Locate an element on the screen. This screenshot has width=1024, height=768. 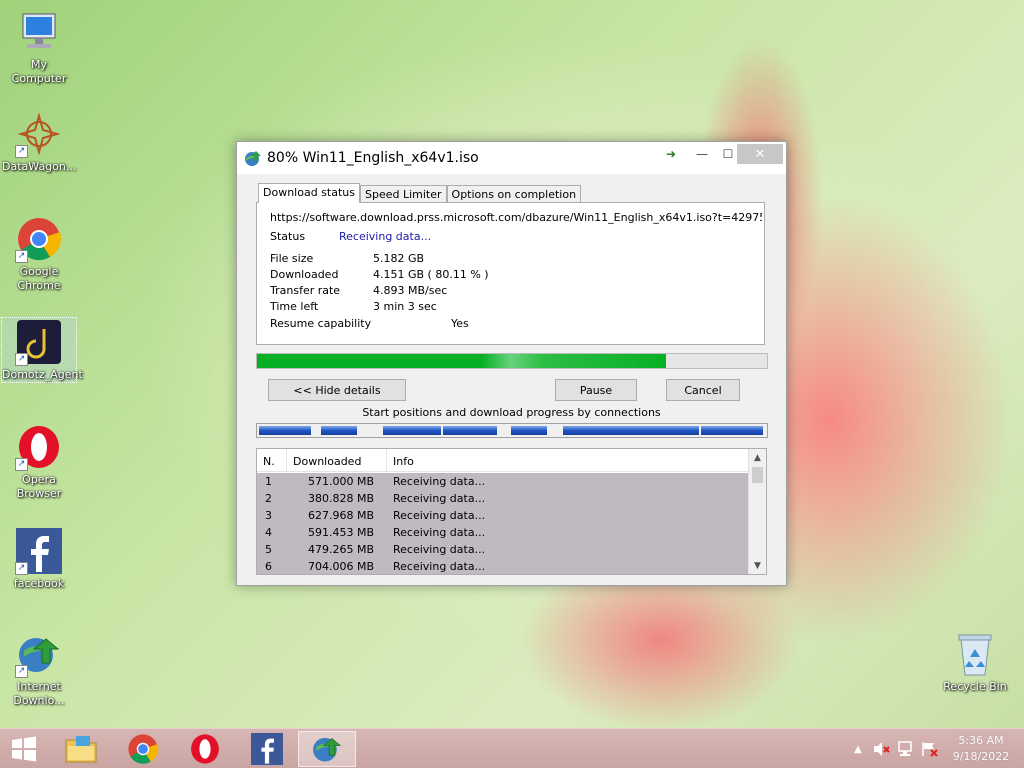
system-tray: ▲ is located at coordinates (895, 748).